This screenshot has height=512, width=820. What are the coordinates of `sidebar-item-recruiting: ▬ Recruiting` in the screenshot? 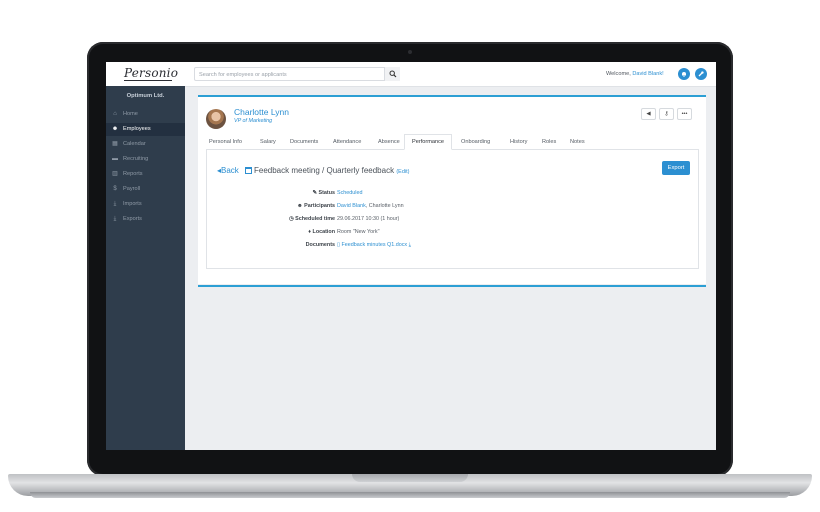 It's located at (145, 159).